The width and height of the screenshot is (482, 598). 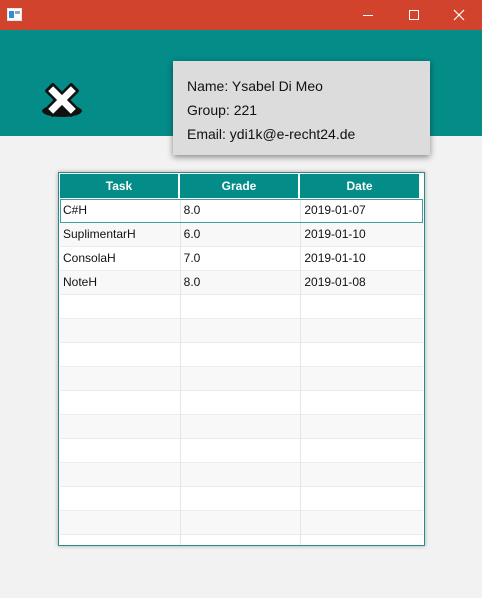 I want to click on cell-grade: 7.0, so click(x=241, y=259).